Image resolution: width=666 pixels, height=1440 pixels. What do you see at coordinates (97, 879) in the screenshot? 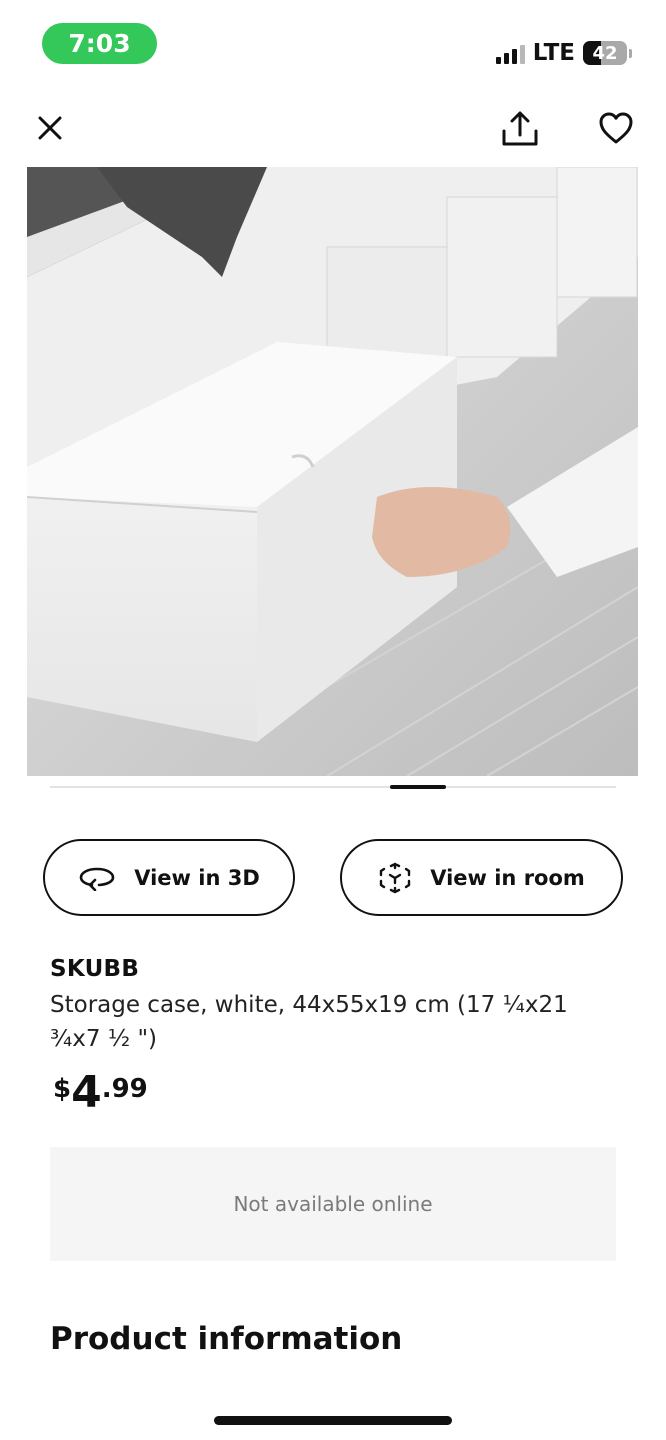
I see `rotate-icon` at bounding box center [97, 879].